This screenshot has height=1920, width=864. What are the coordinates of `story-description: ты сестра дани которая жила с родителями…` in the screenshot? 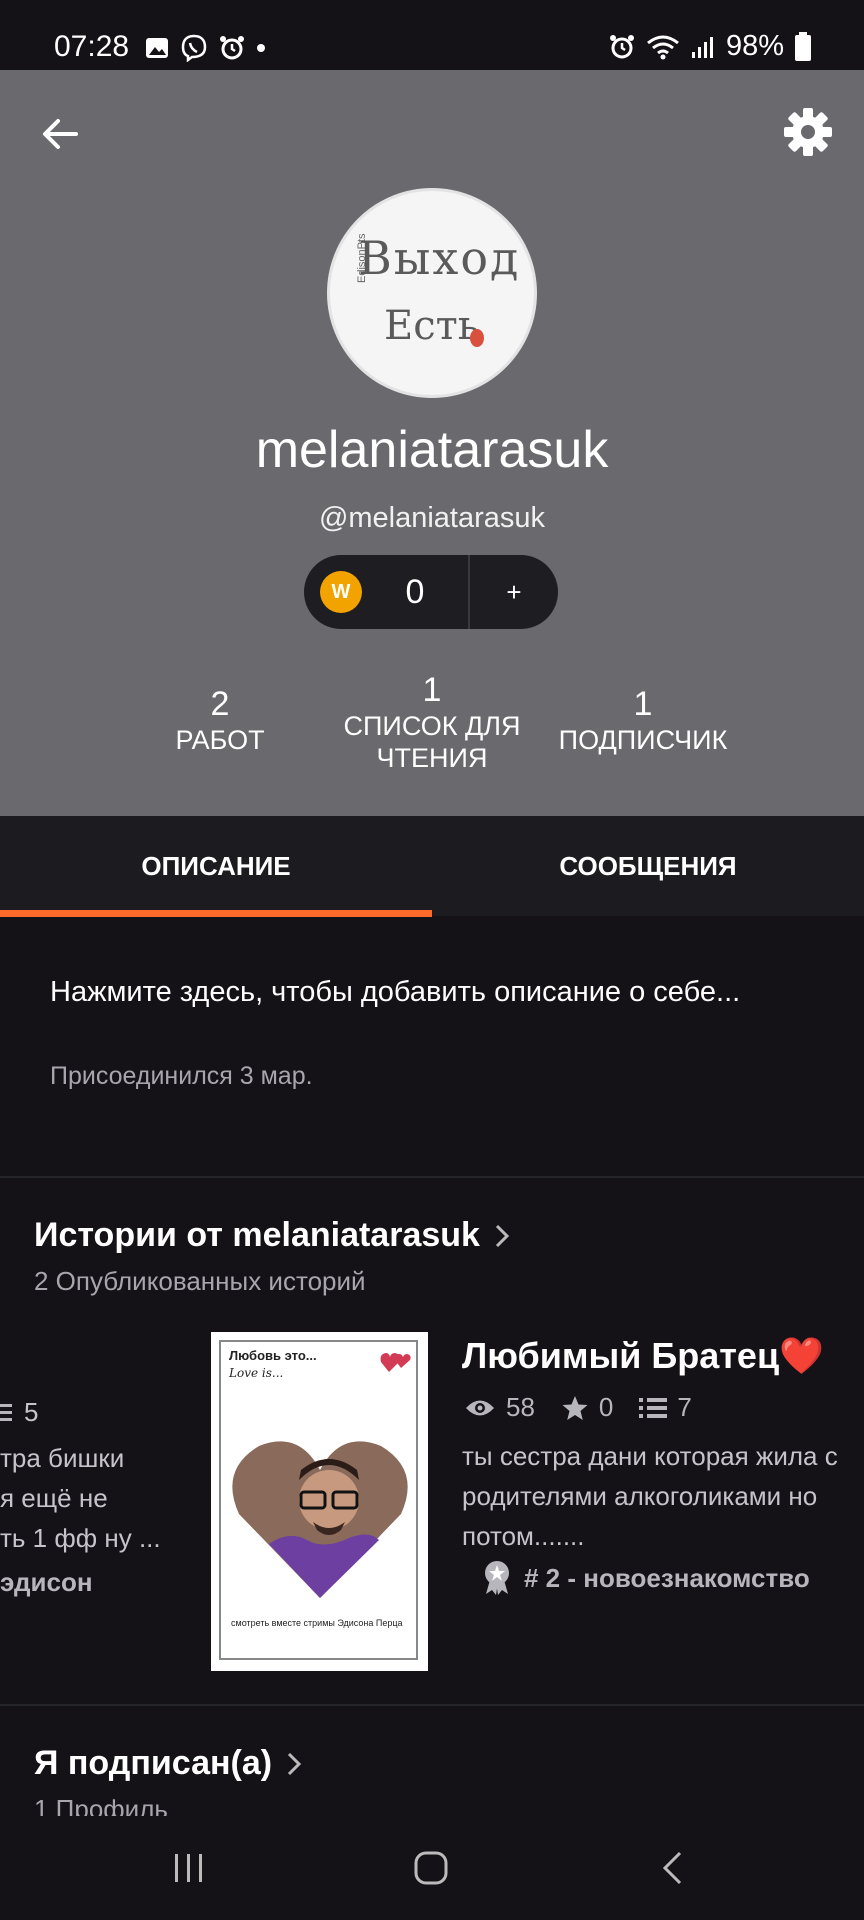 It's located at (650, 1496).